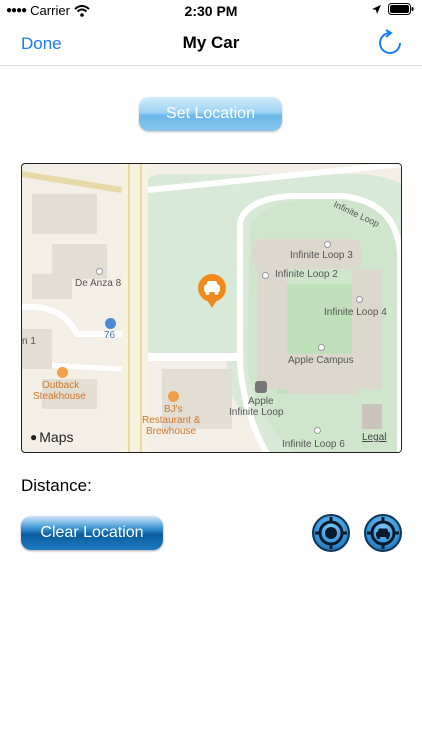 The width and height of the screenshot is (422, 750). Describe the element at coordinates (110, 335) in the screenshot. I see `map-label-route: 76` at that location.